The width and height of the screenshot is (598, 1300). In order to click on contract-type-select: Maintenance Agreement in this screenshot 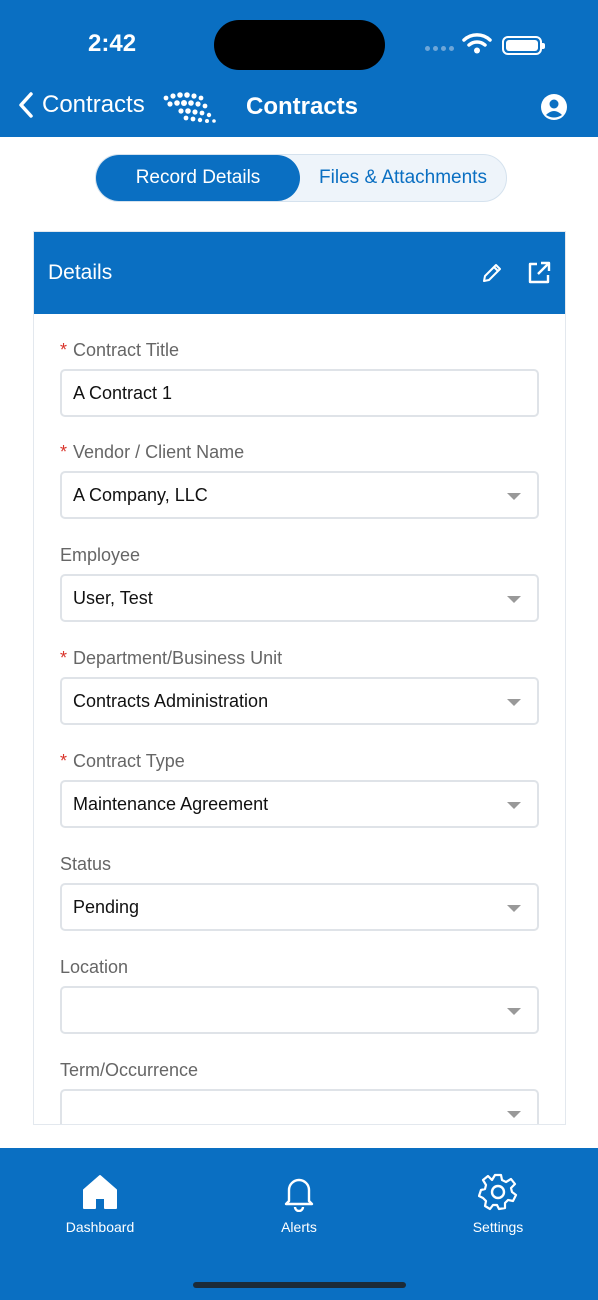, I will do `click(299, 804)`.